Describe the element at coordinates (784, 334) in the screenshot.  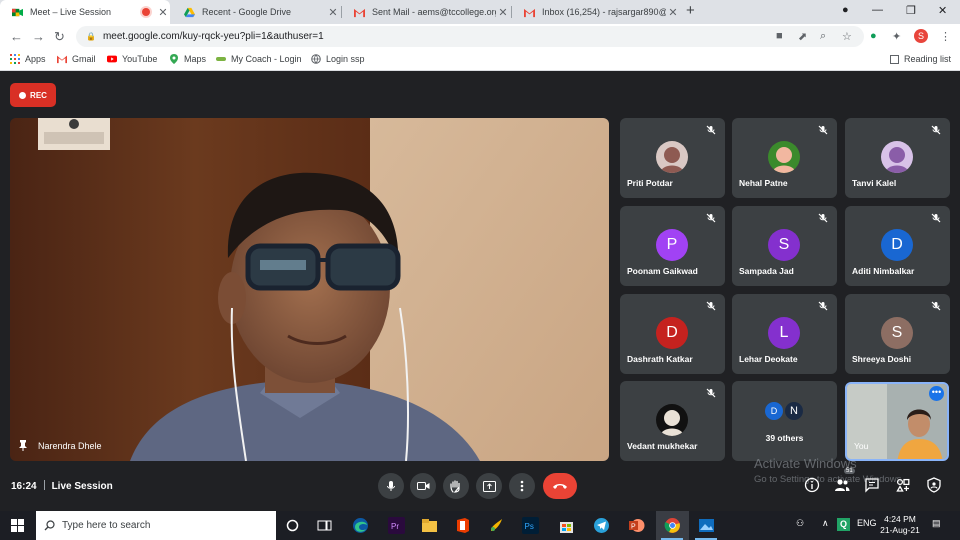
I see `participant-tile: L Lehar Deokate` at that location.